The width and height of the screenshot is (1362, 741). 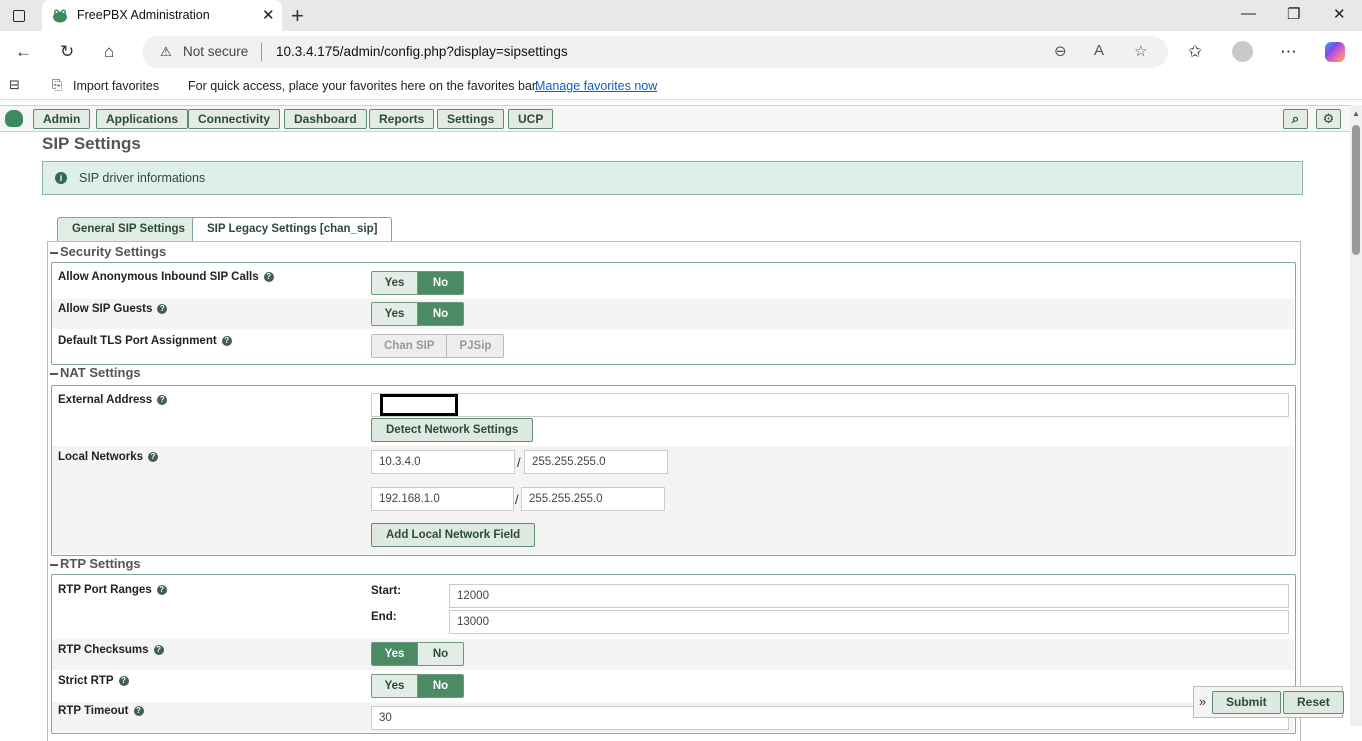 What do you see at coordinates (113, 309) in the screenshot?
I see `sip-guests-label: Allow SIP Guests?` at bounding box center [113, 309].